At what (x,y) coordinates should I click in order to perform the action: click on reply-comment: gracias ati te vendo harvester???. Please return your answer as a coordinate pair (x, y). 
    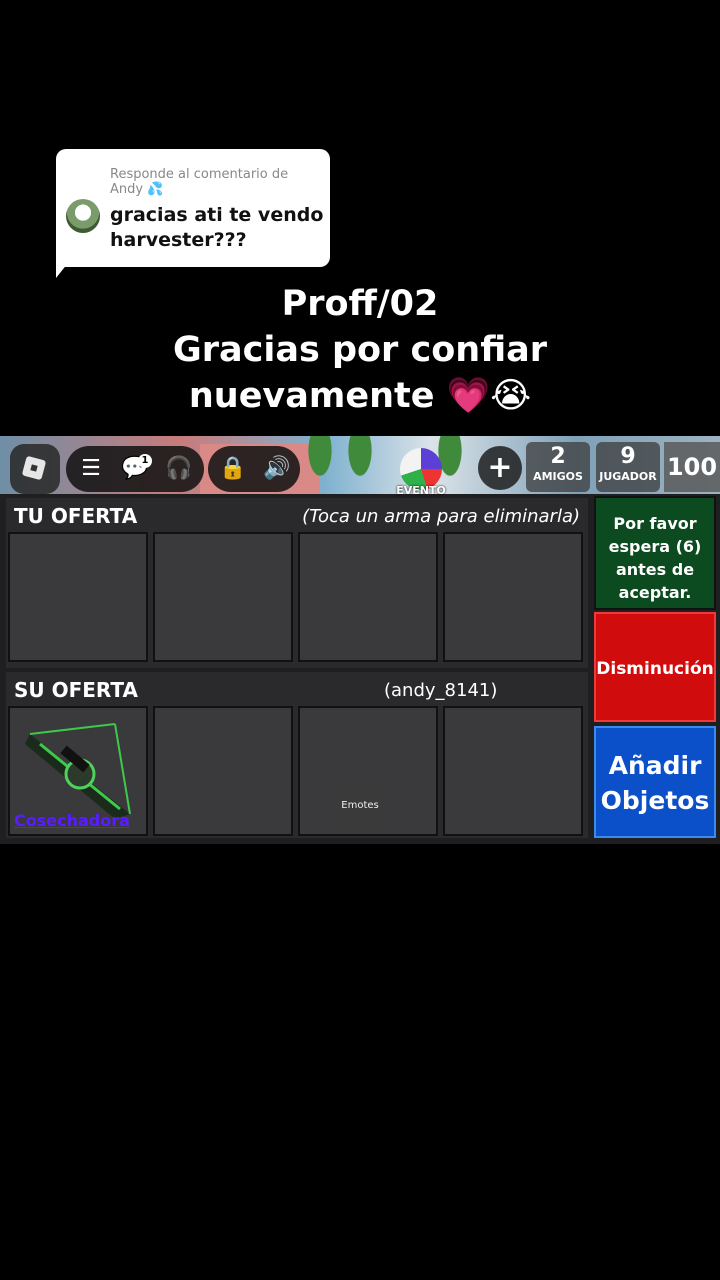
    Looking at the image, I should click on (217, 227).